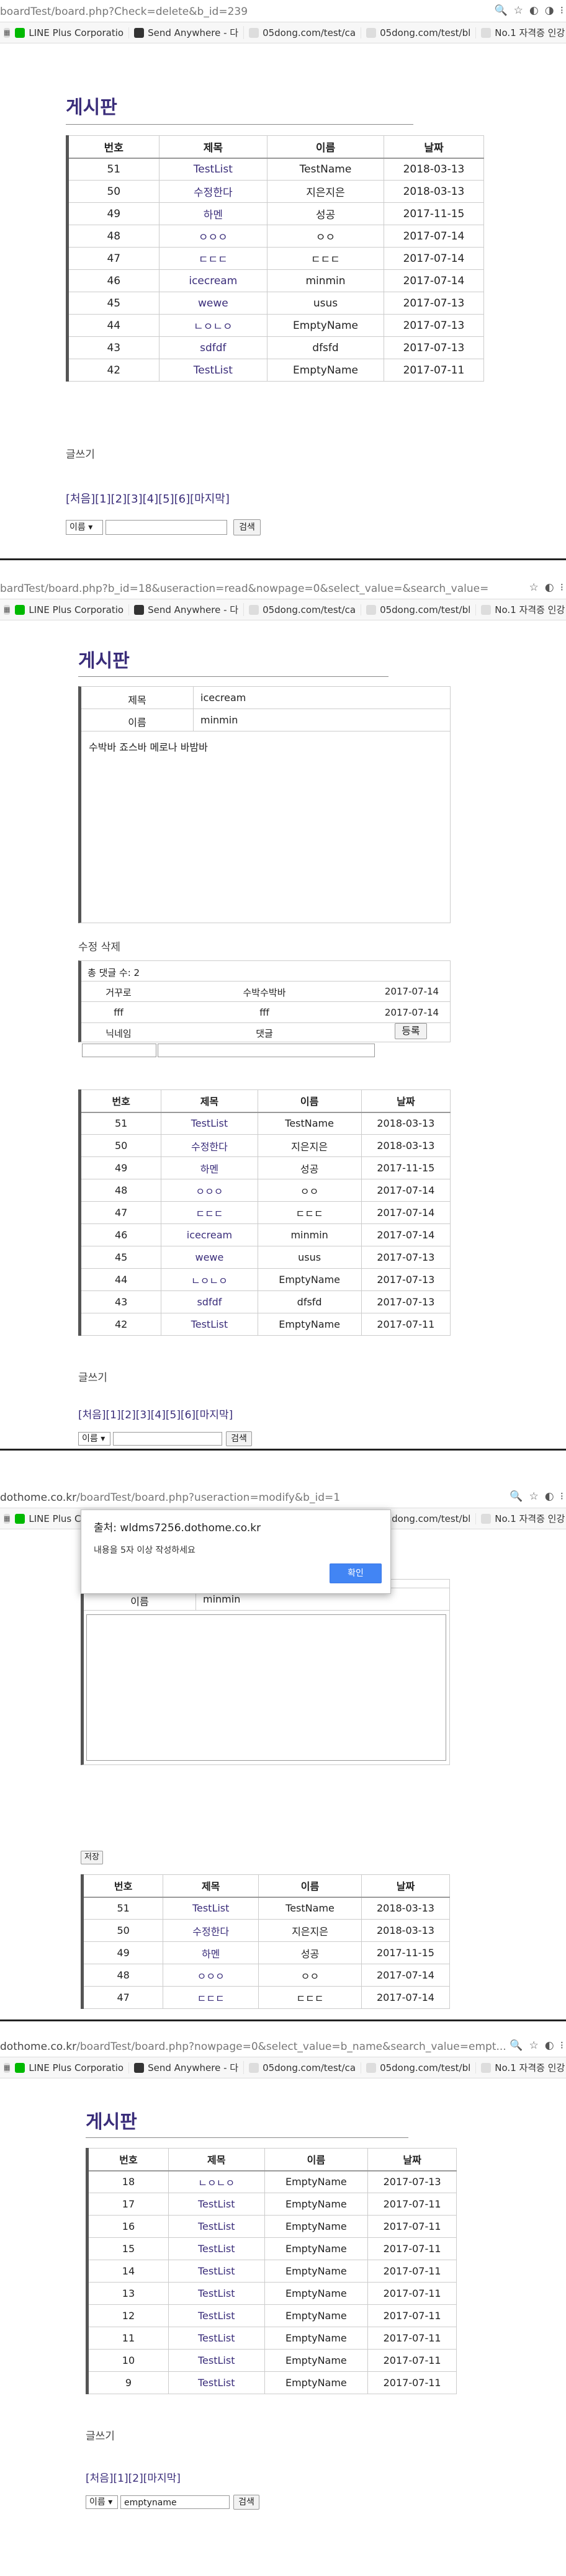 The image size is (566, 2576). I want to click on dialog-ok-button: 확인, so click(356, 1573).